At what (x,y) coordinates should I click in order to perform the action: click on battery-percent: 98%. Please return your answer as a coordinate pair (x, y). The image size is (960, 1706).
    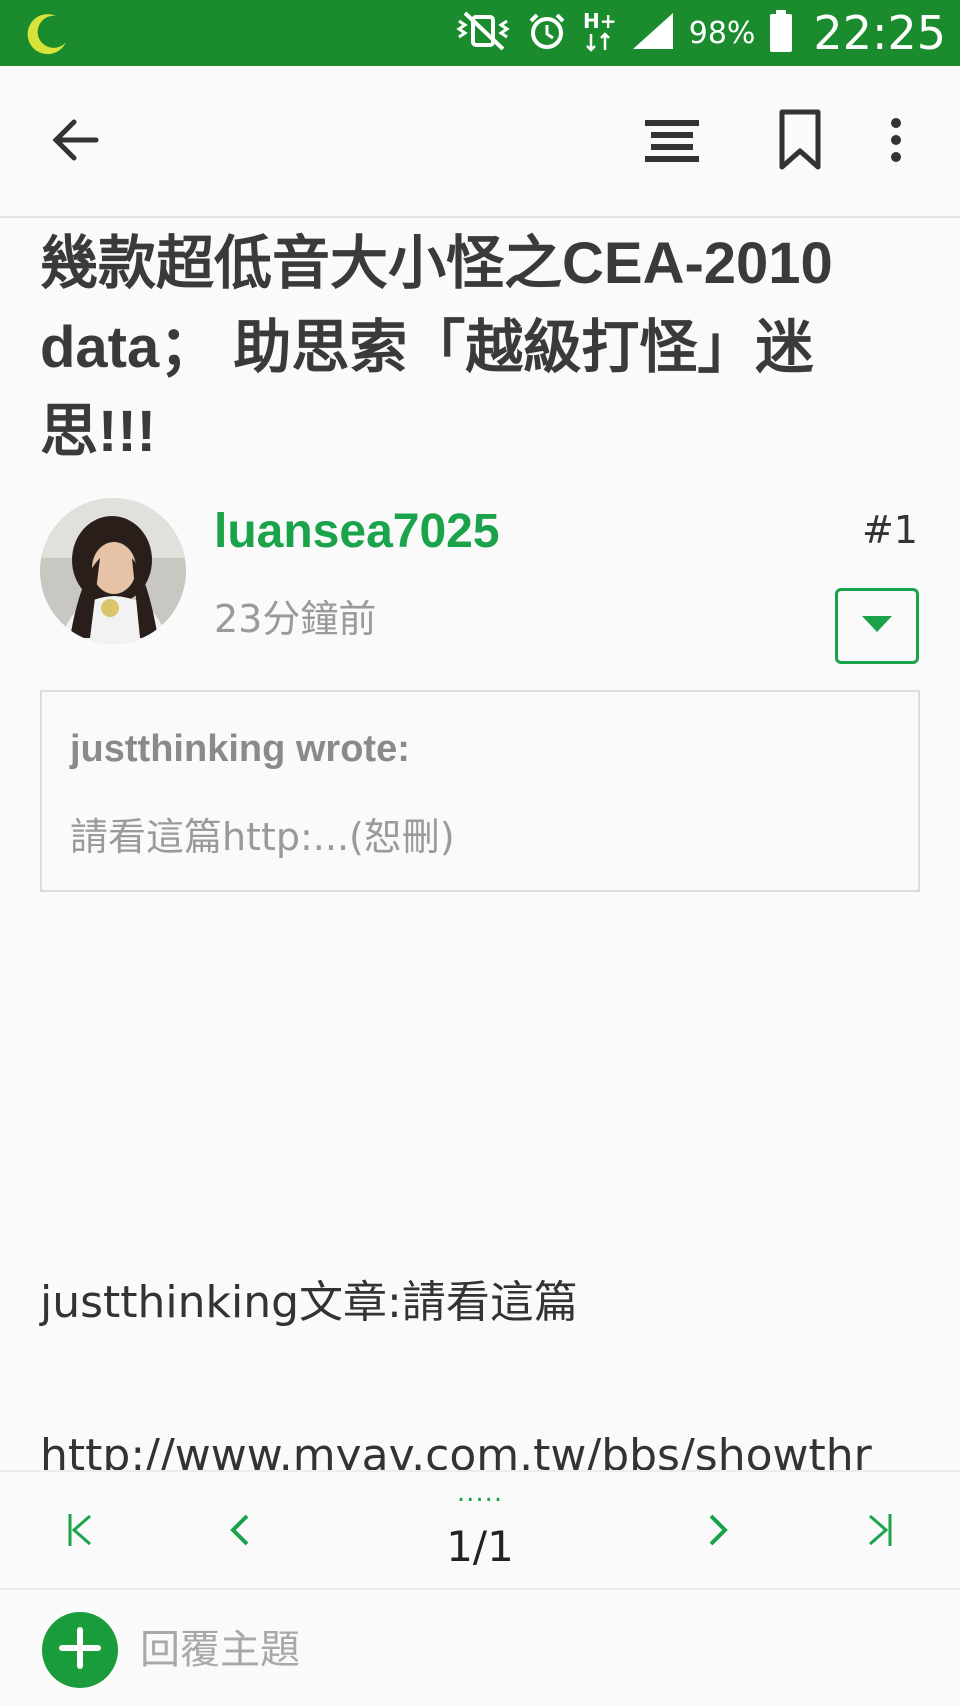
    Looking at the image, I should click on (722, 33).